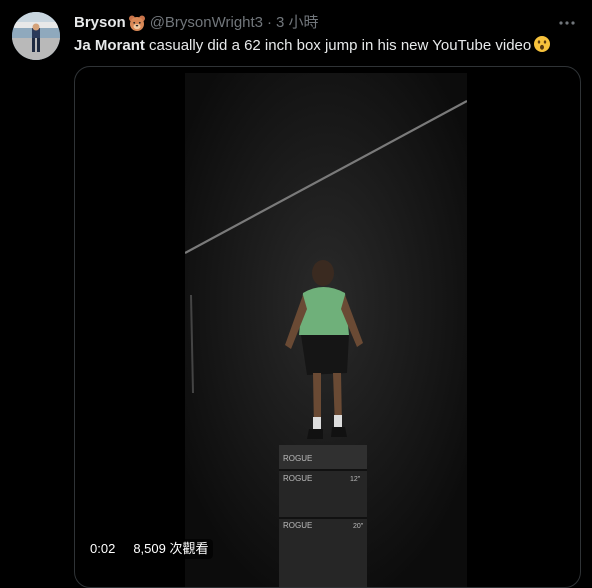  Describe the element at coordinates (542, 44) in the screenshot. I see `astonished-face-icon` at that location.